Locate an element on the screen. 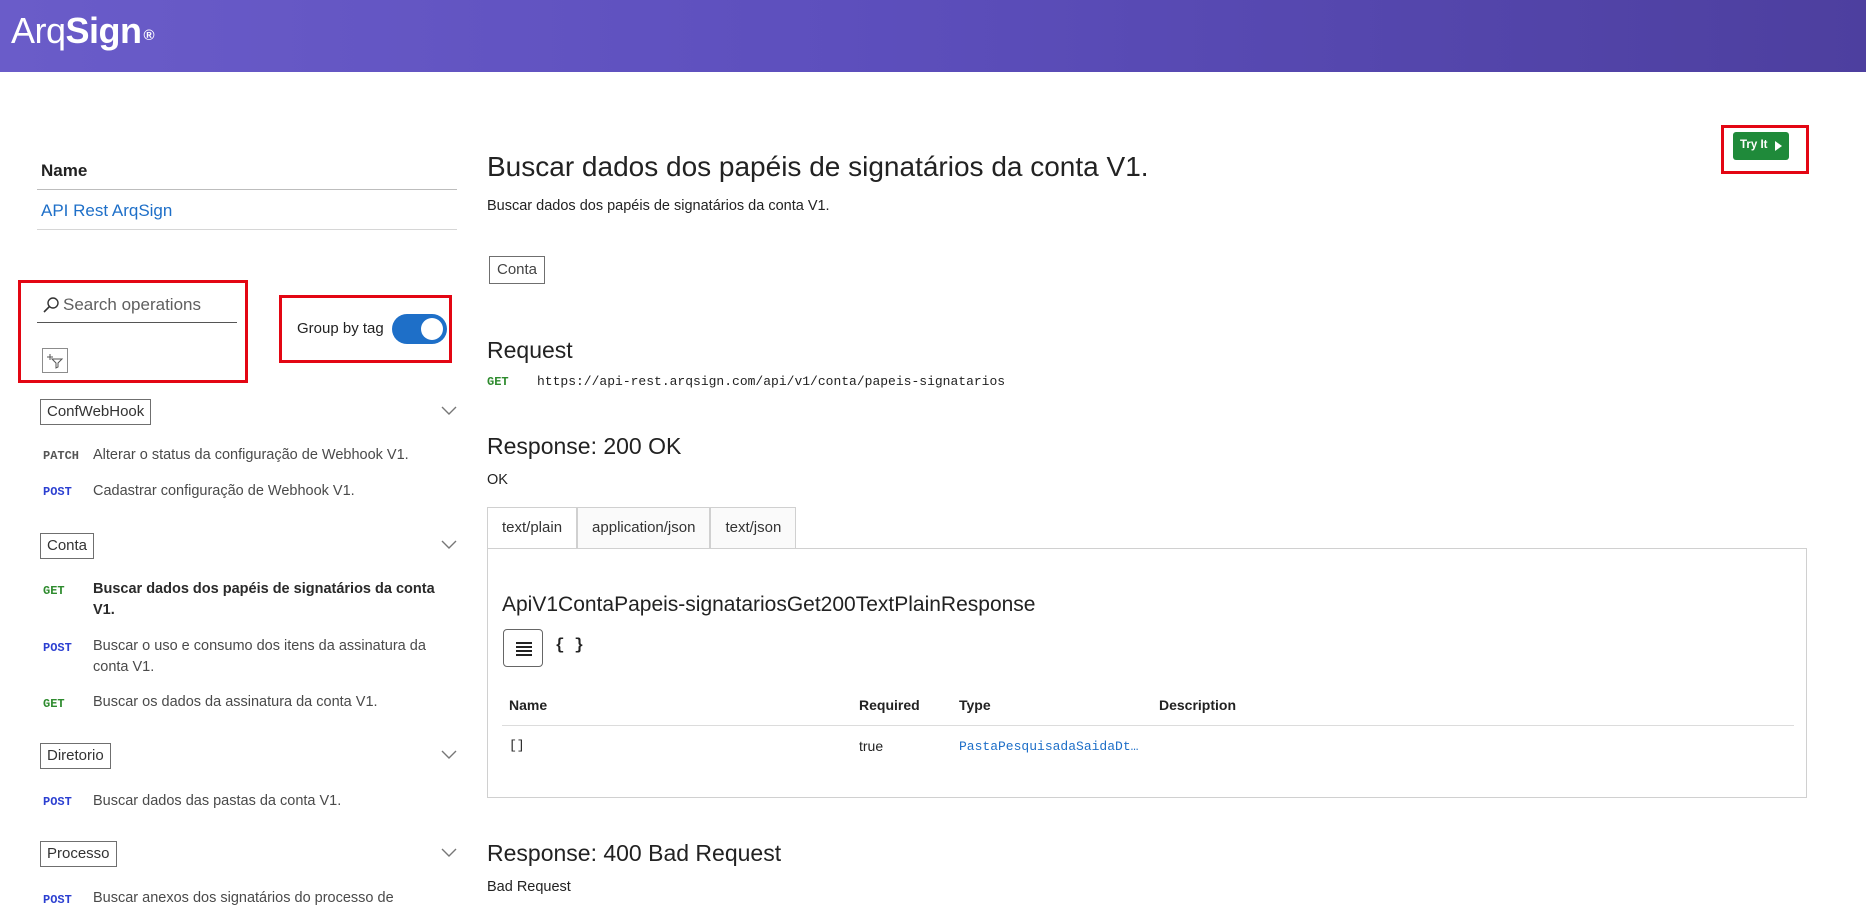 The image size is (1866, 907). arqsign-logo: ArqSign ® is located at coordinates (83, 31).